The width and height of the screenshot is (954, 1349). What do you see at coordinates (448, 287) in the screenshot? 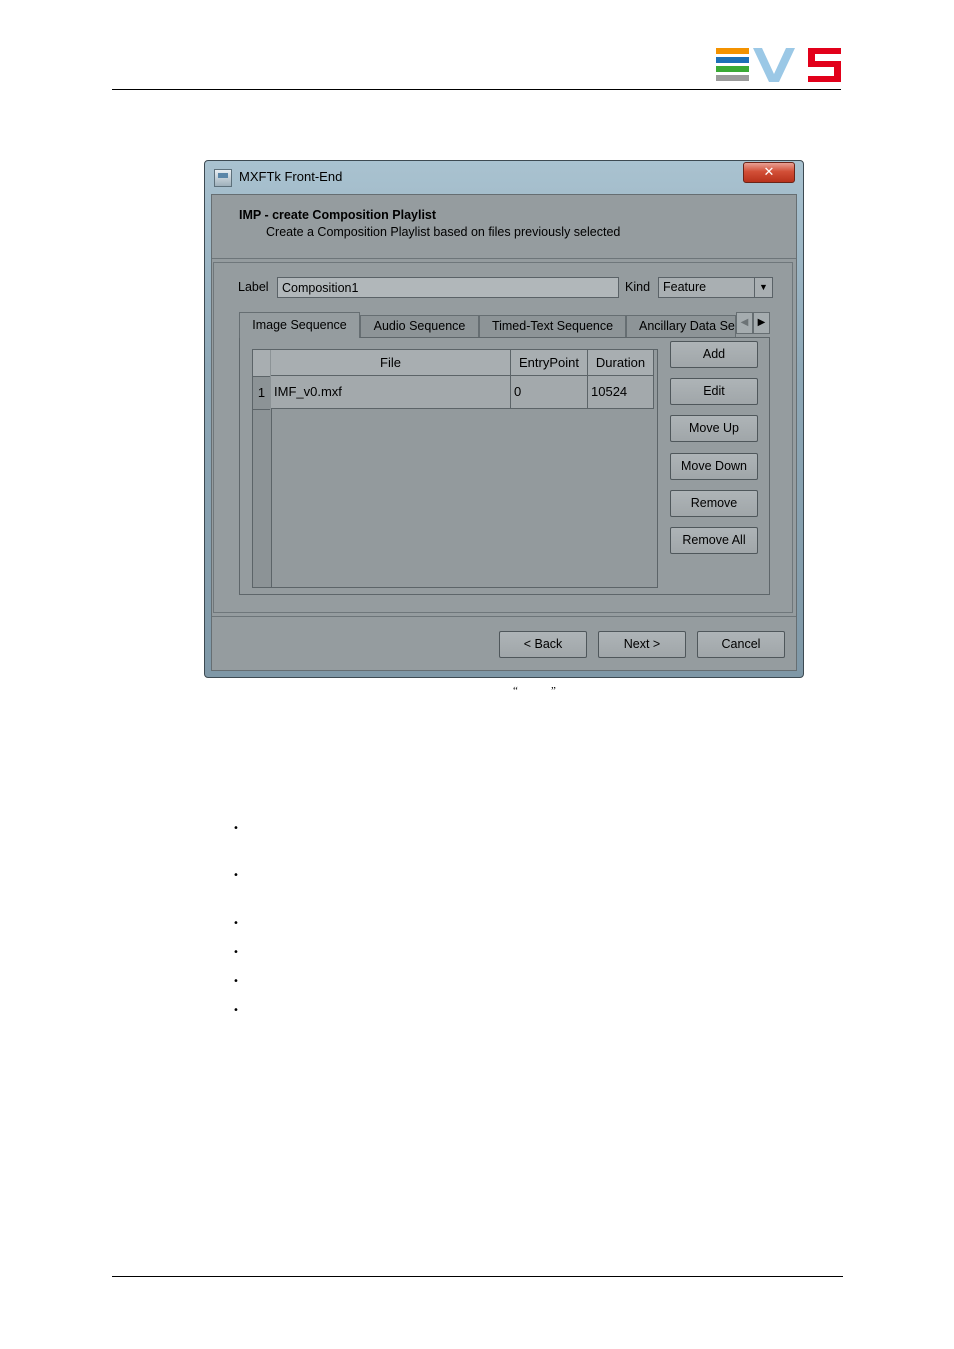
I see `label-input: Composition1` at bounding box center [448, 287].